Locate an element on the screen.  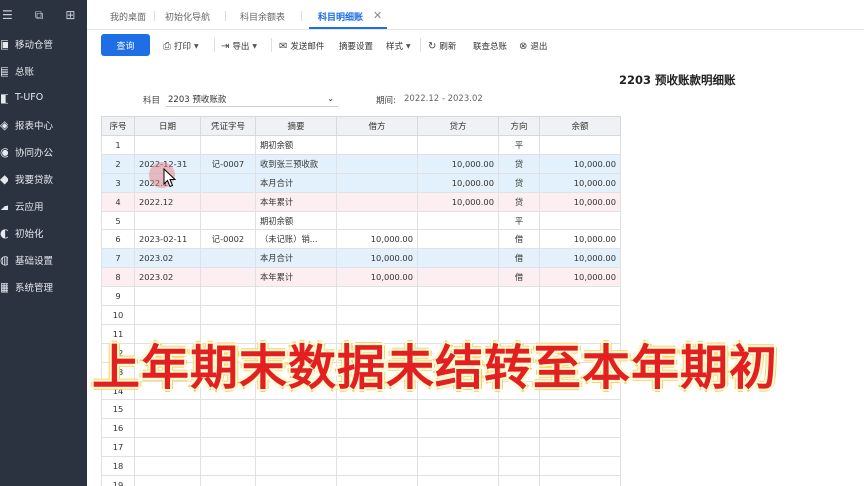
sidebar-item: ◉ 协同办公 is located at coordinates (43, 151).